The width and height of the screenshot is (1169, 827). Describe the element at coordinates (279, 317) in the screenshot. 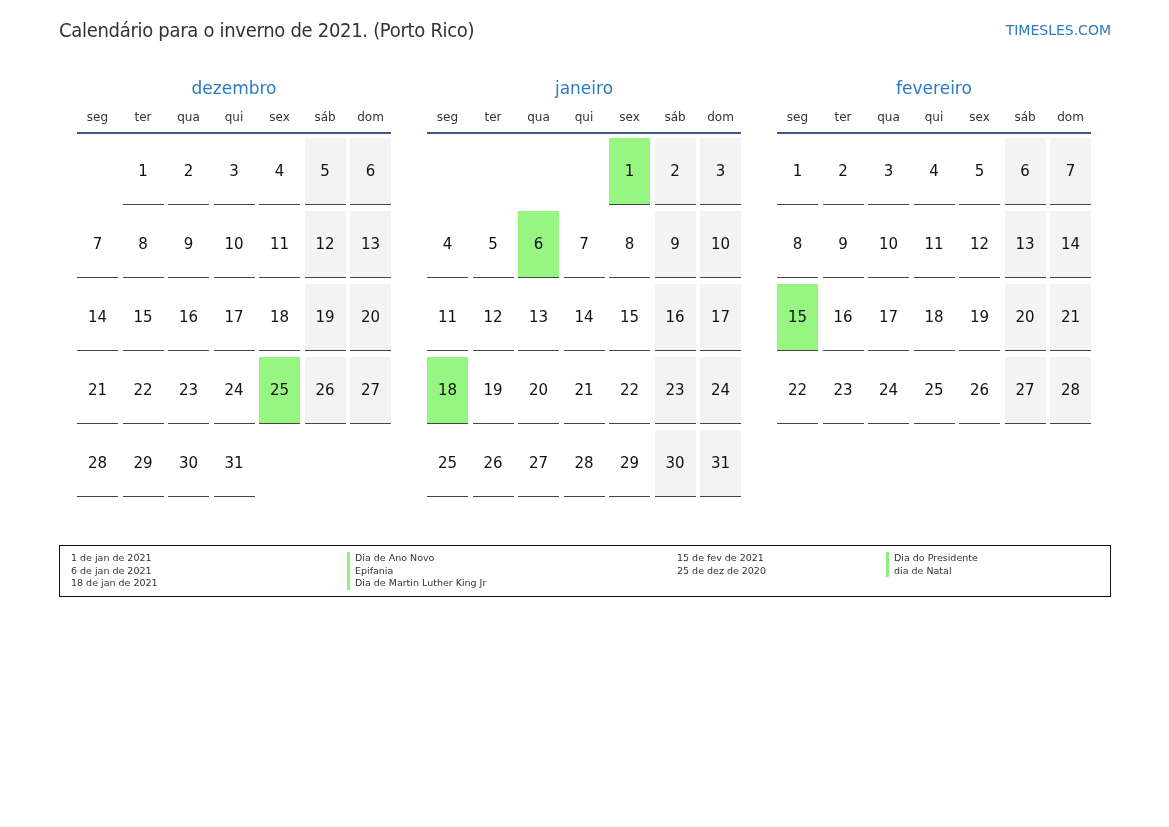

I see `day-cell: 18` at that location.